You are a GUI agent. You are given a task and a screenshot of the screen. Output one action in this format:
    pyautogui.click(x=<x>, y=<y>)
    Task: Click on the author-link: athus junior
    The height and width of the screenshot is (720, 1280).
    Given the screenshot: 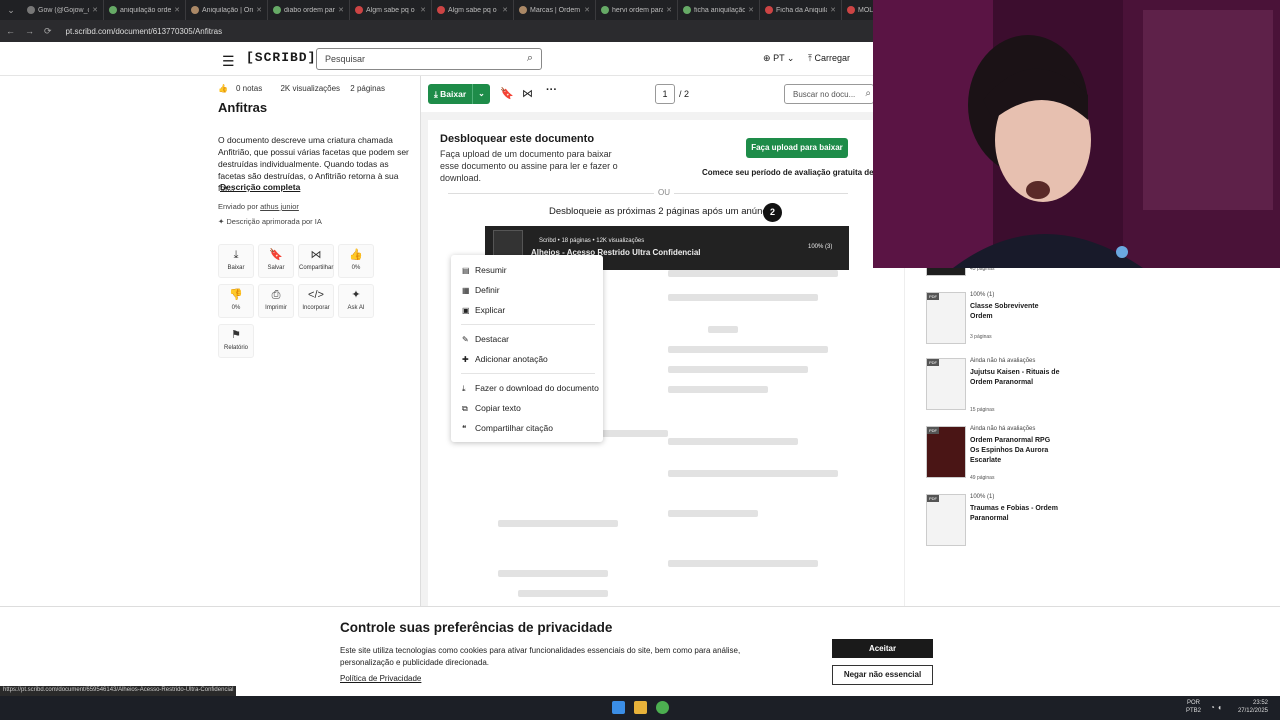 What is the action you would take?
    pyautogui.click(x=279, y=206)
    